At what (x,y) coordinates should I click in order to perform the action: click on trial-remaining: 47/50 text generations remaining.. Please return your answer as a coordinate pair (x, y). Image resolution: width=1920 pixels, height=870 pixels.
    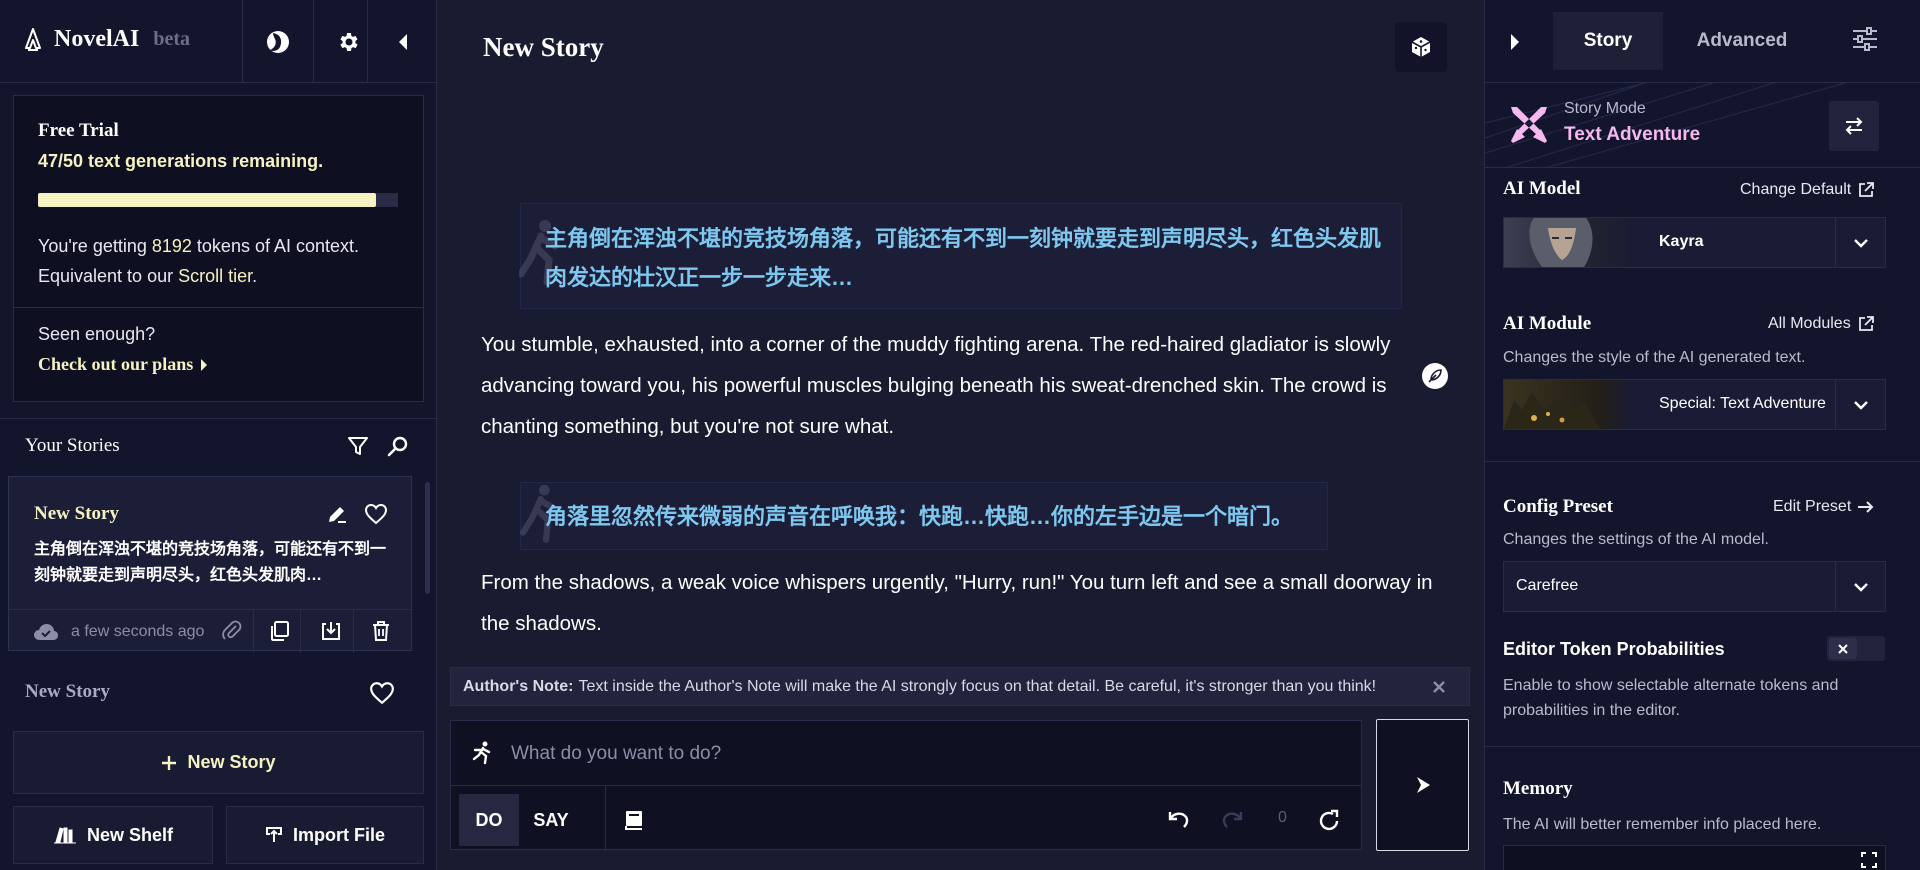
    Looking at the image, I should click on (181, 161).